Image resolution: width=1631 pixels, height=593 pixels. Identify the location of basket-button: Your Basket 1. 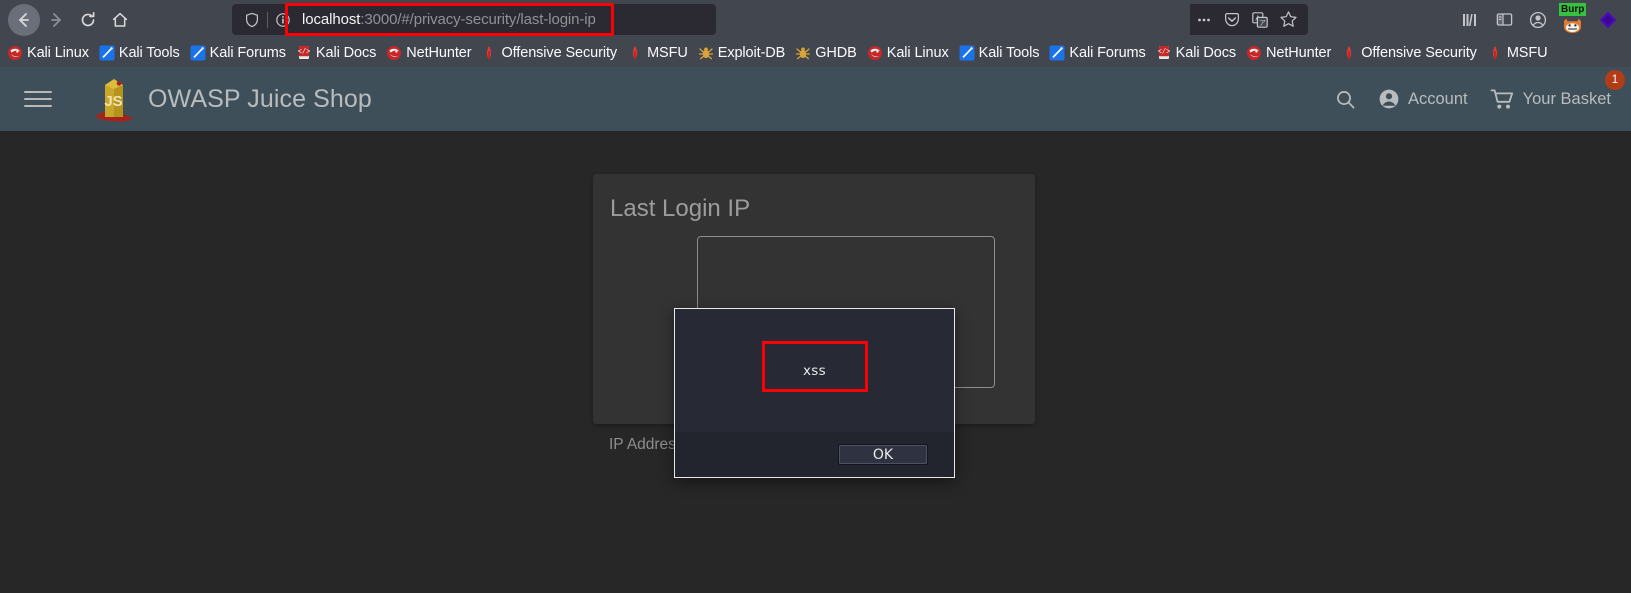
(1556, 92).